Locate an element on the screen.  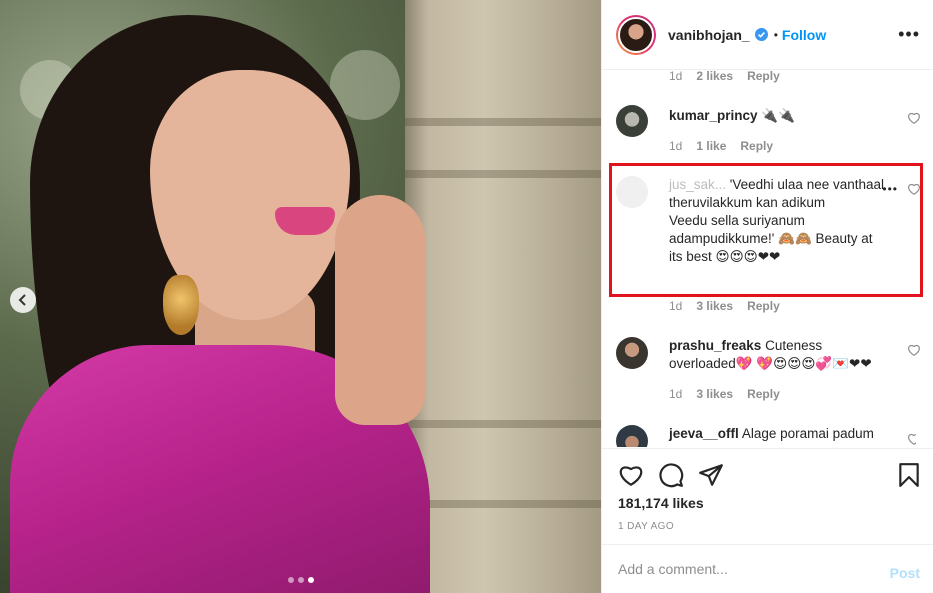
carousel-prev-button is located at coordinates (23, 300).